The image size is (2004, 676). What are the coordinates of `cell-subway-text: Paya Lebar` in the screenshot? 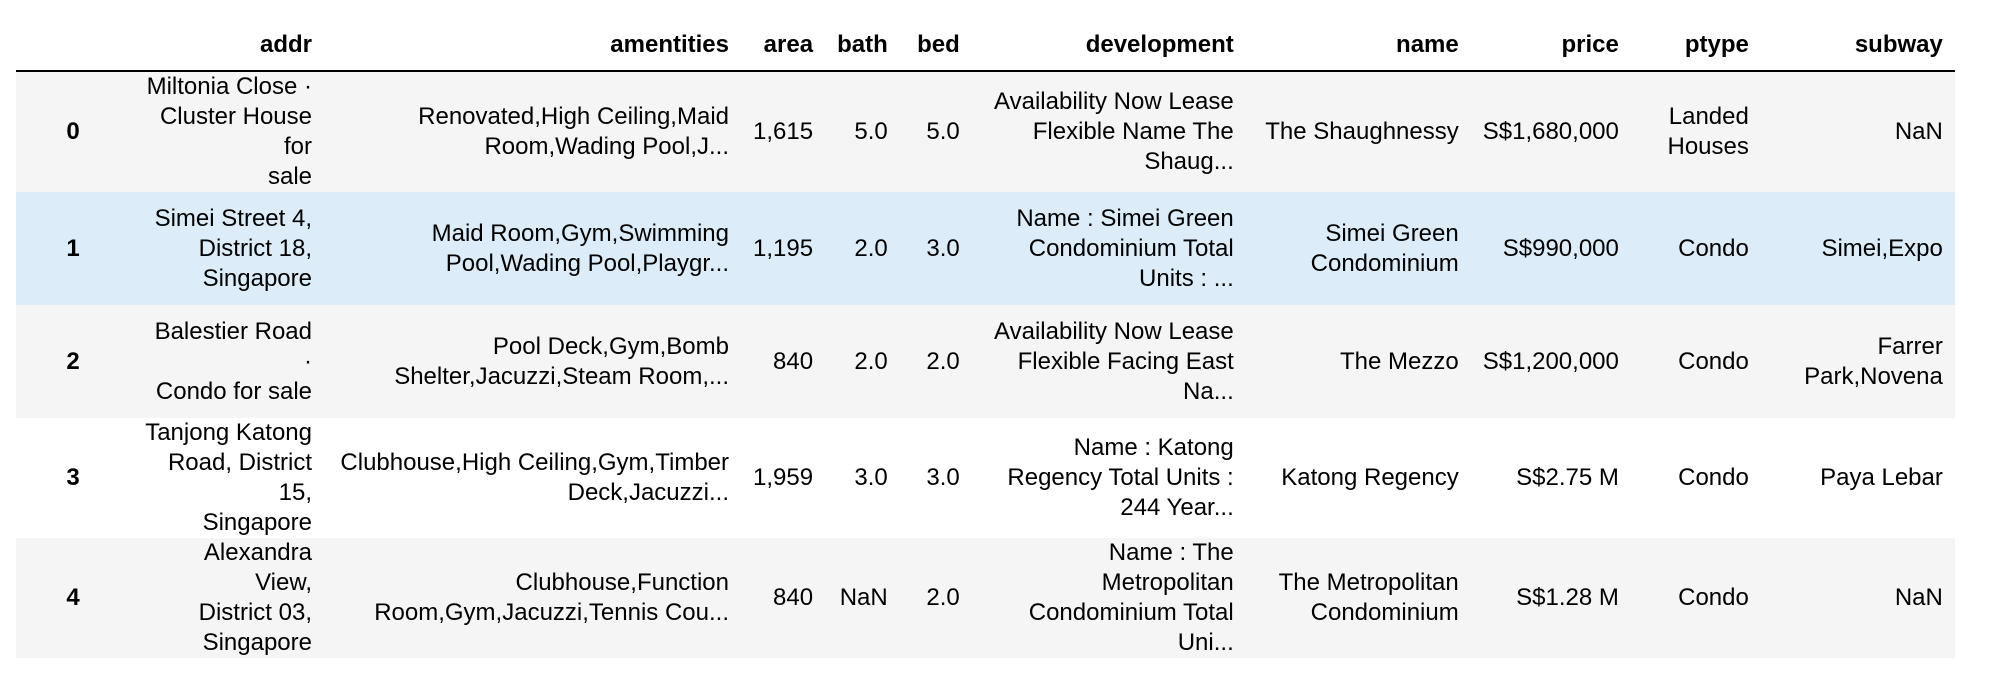 It's located at (1881, 478).